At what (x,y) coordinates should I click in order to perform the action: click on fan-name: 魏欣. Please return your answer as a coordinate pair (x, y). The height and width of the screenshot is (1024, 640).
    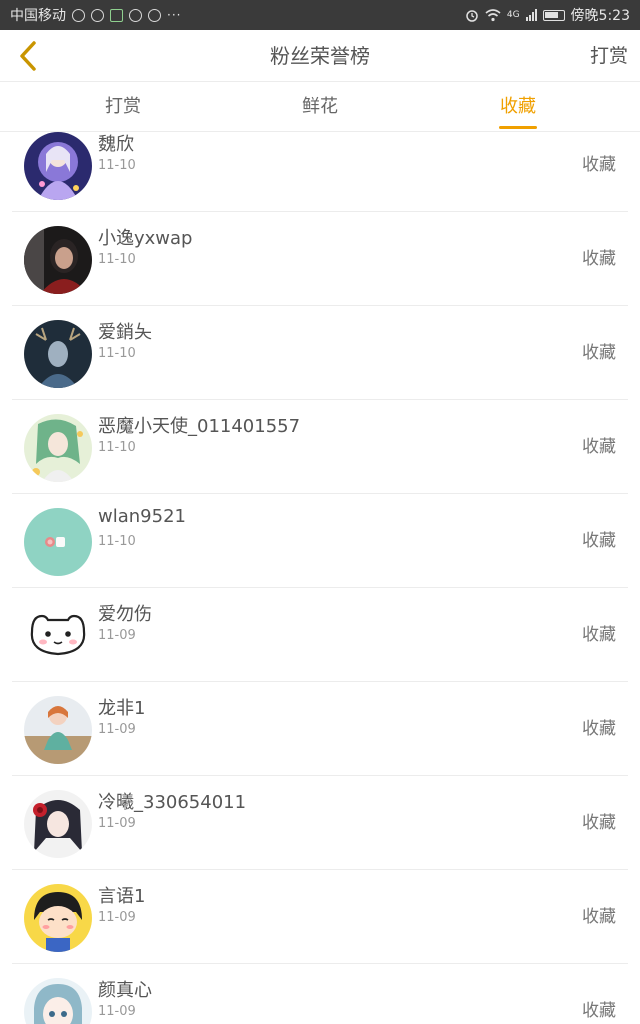
    Looking at the image, I should click on (116, 144).